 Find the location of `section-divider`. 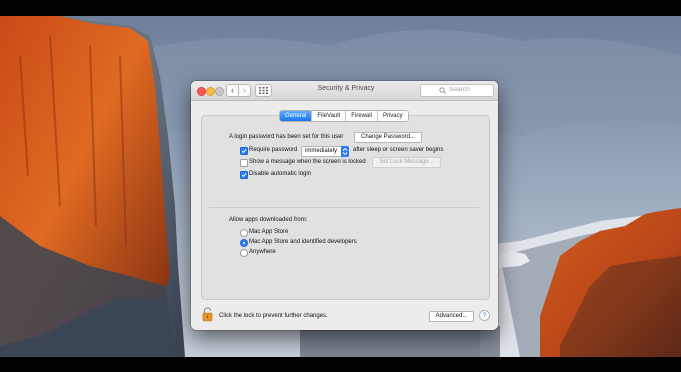

section-divider is located at coordinates (344, 207).